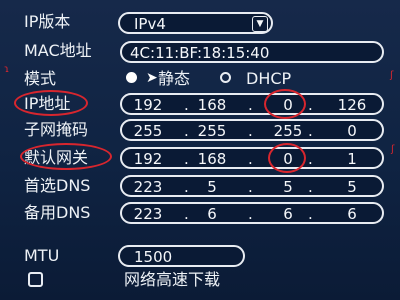 The height and width of the screenshot is (300, 400). Describe the element at coordinates (285, 104) in the screenshot. I see `annotation-circle-ip-octet` at that location.